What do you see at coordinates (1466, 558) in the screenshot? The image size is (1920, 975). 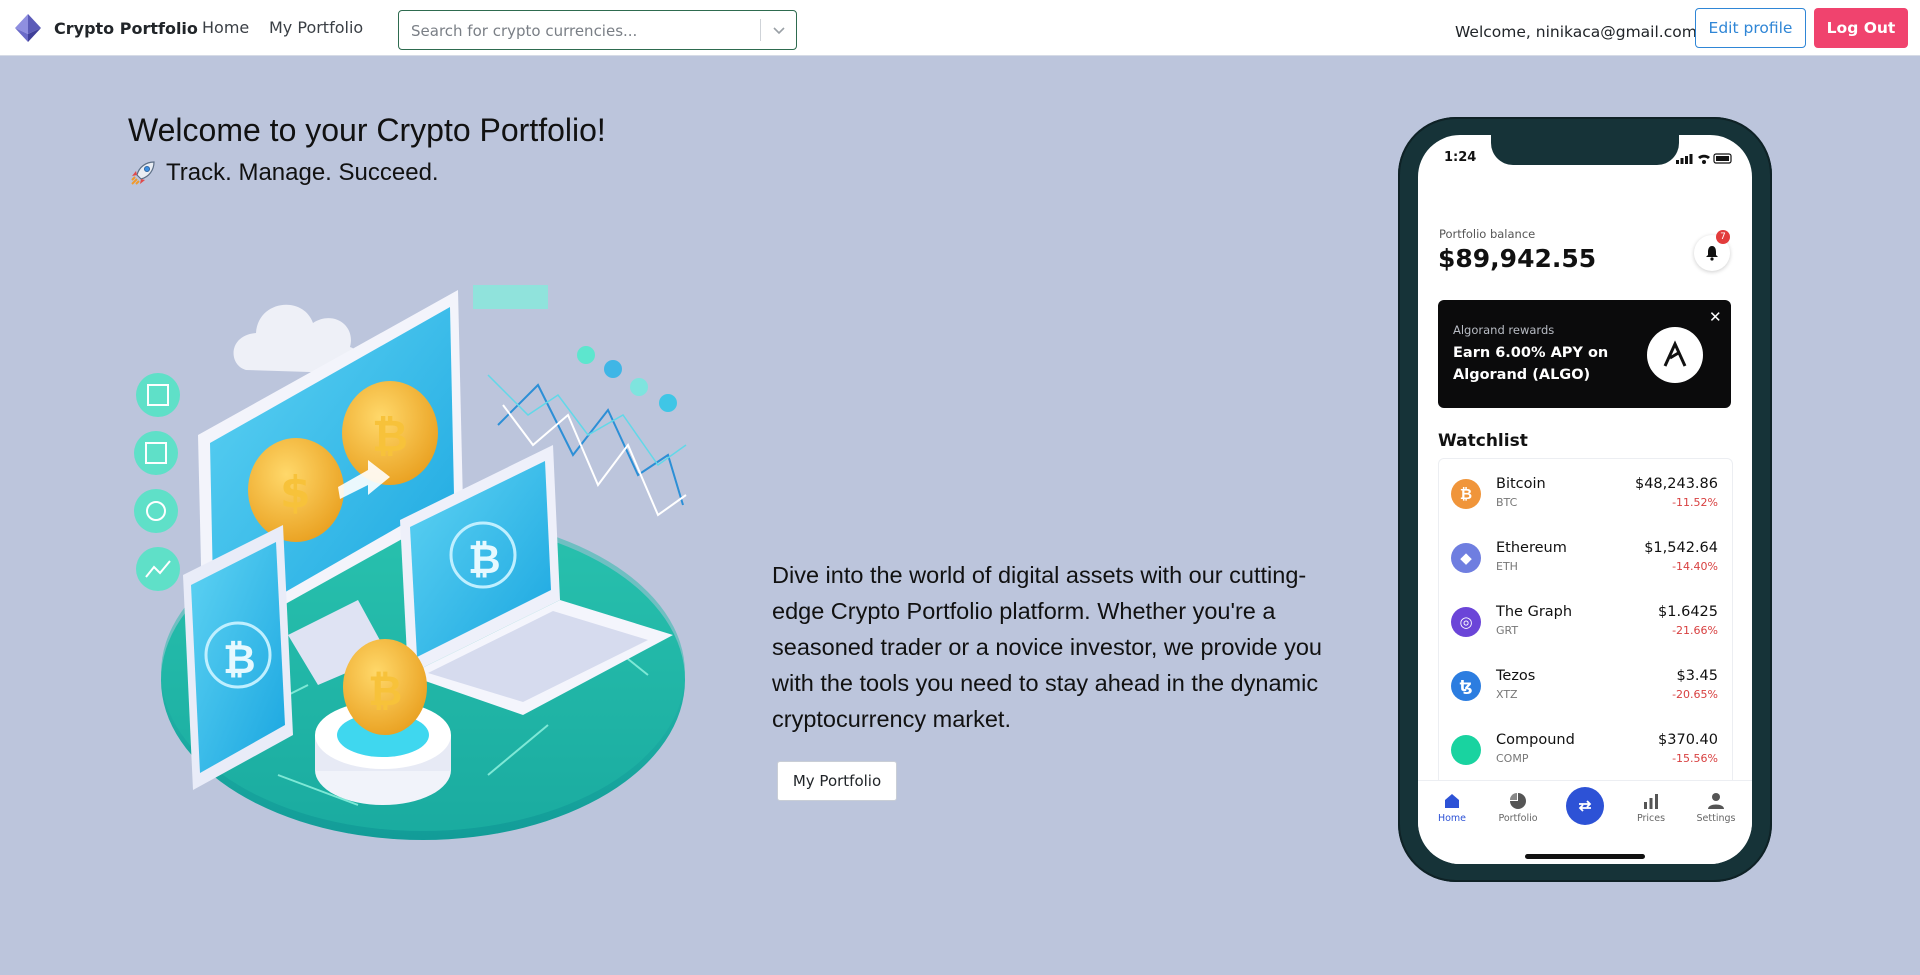 I see `ethereum-icon: ◆` at bounding box center [1466, 558].